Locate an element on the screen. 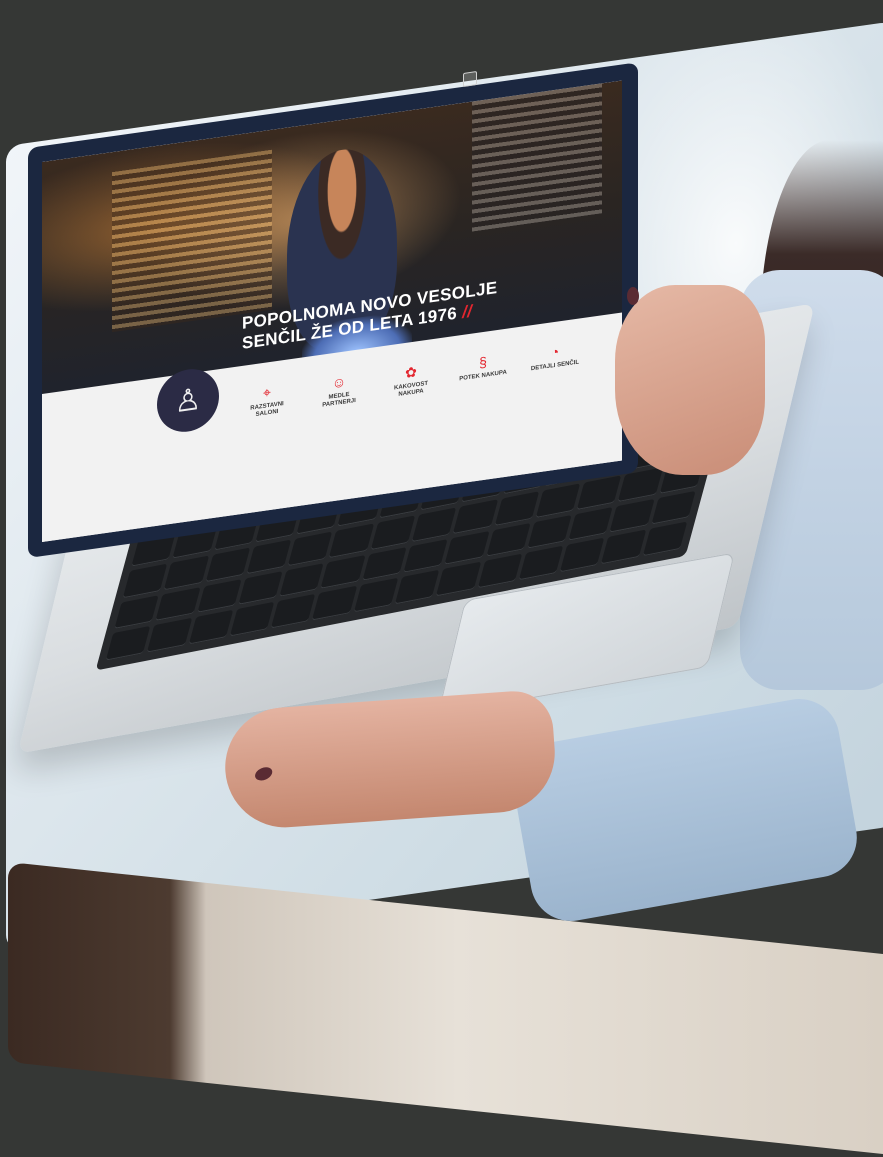 The width and height of the screenshot is (883, 1157). nav-label: POTEK NAKUPA is located at coordinates (483, 376).